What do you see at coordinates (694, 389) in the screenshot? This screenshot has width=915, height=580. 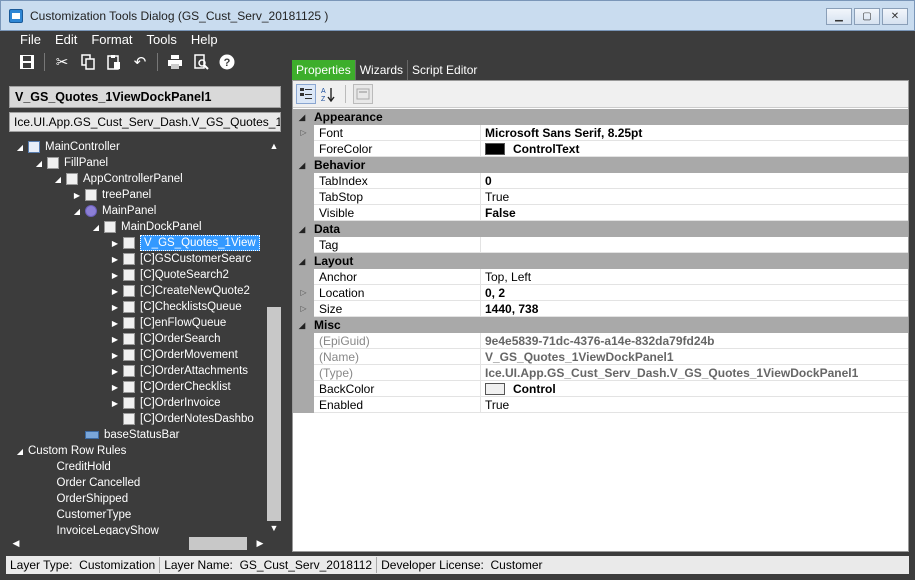 I see `property-value: Control` at bounding box center [694, 389].